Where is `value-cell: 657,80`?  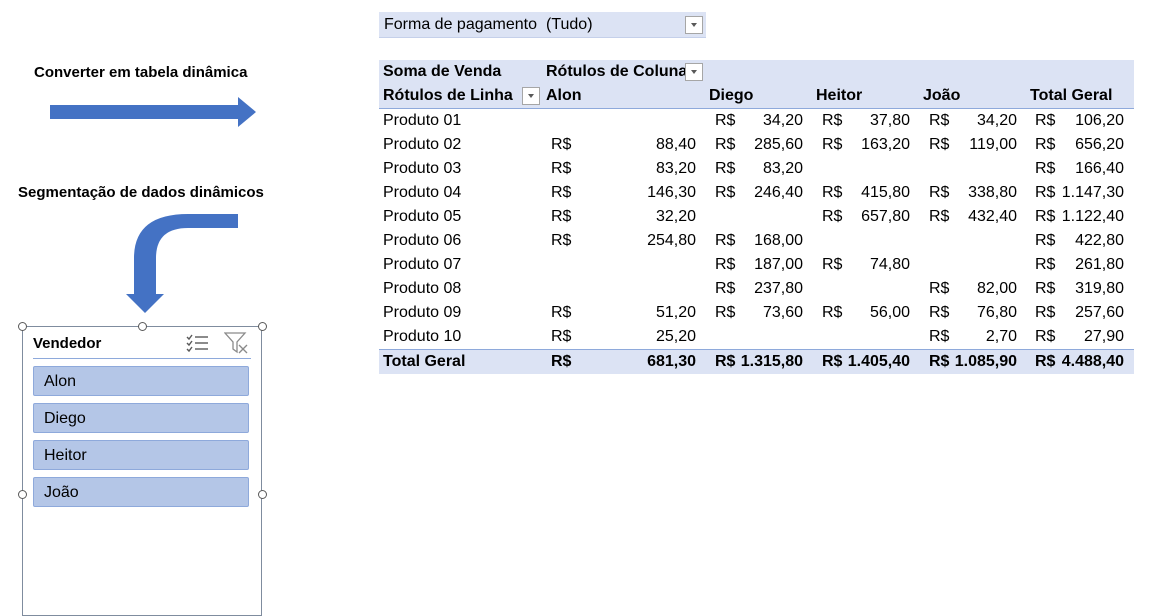 value-cell: 657,80 is located at coordinates (885, 216).